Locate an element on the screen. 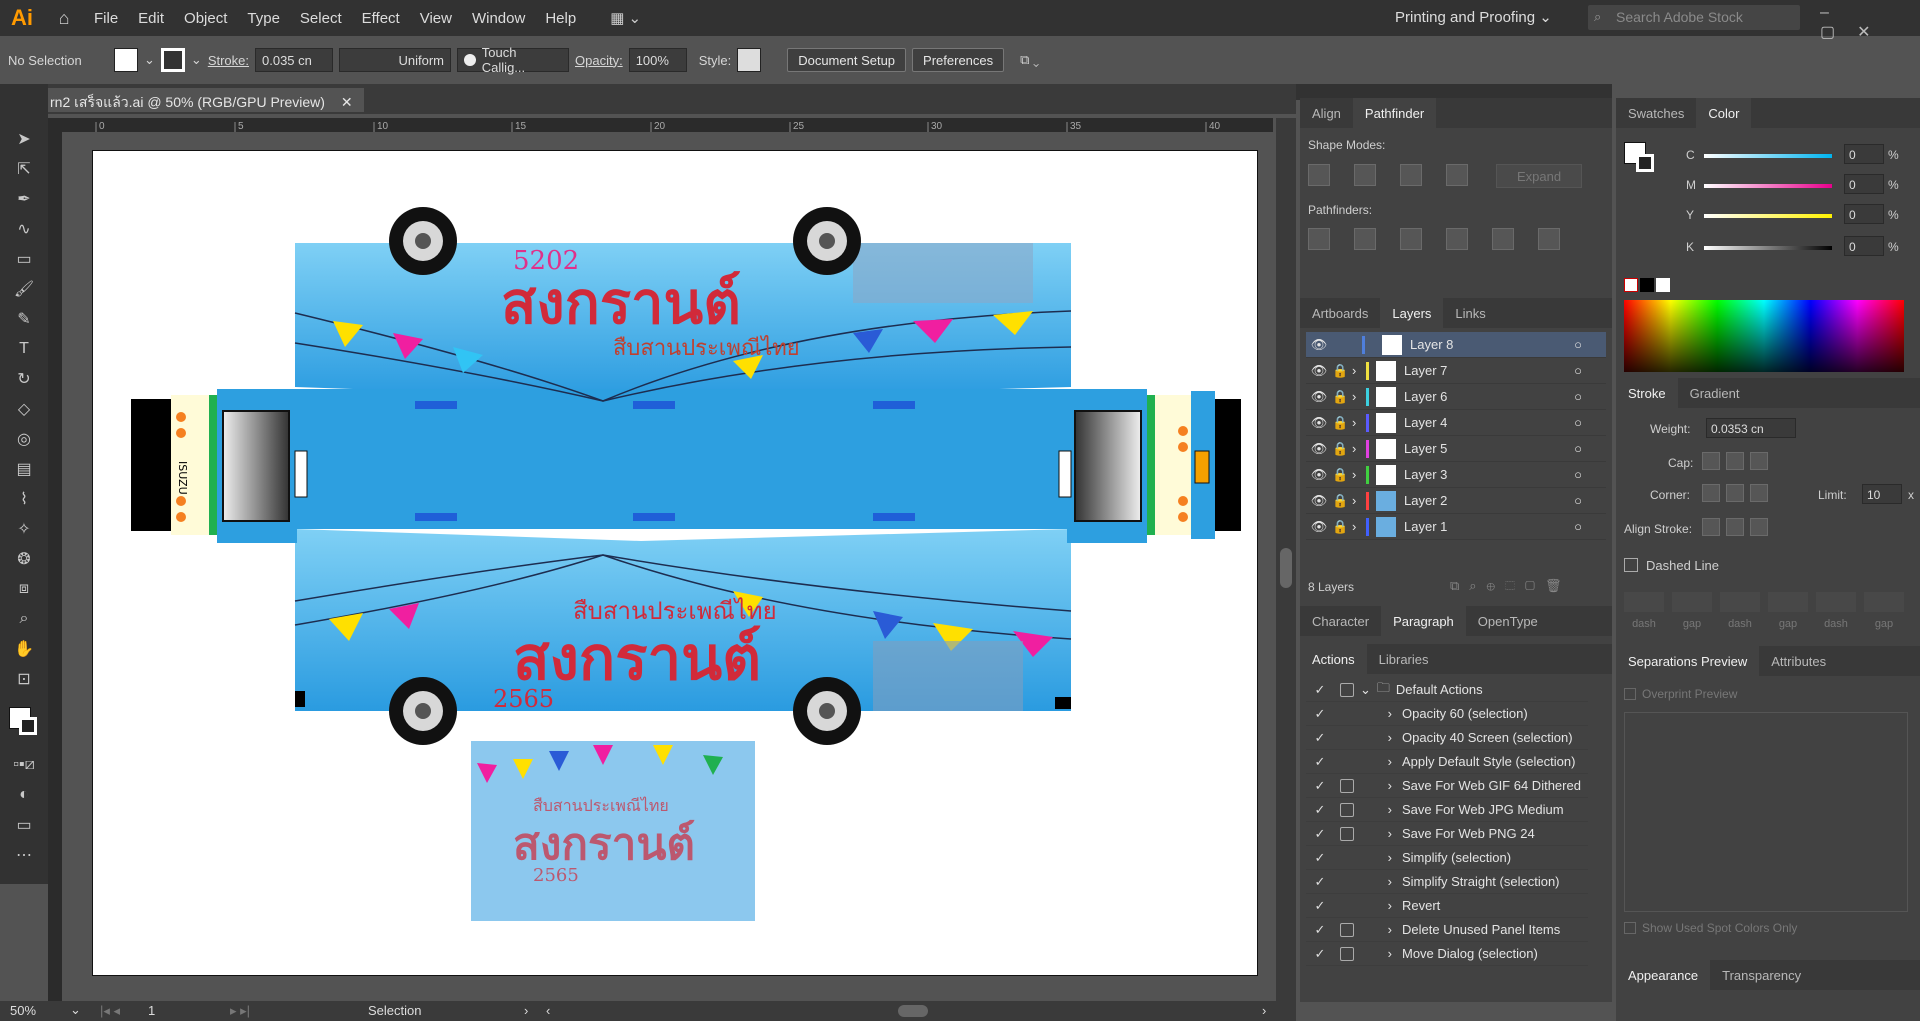 This screenshot has height=1021, width=1920. document-setup-button: Document Setup is located at coordinates (847, 60).